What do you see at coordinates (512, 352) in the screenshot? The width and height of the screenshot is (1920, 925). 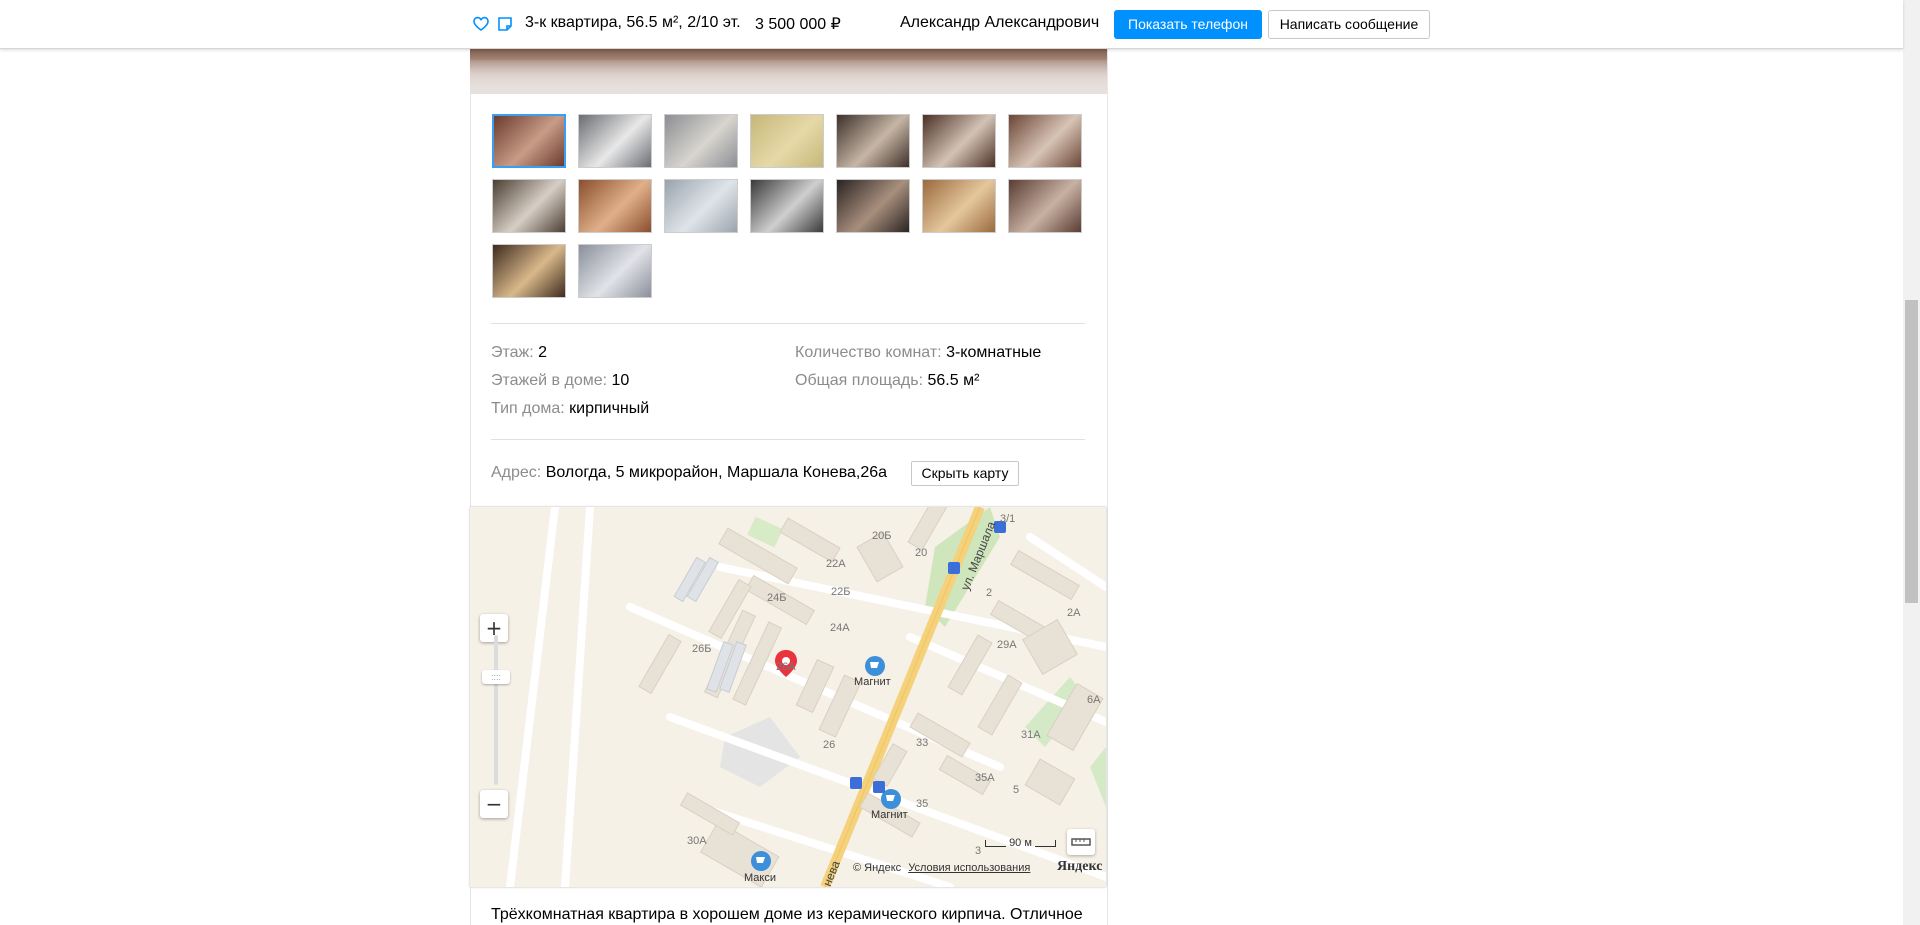 I see `param-floor-key: Этаж:` at bounding box center [512, 352].